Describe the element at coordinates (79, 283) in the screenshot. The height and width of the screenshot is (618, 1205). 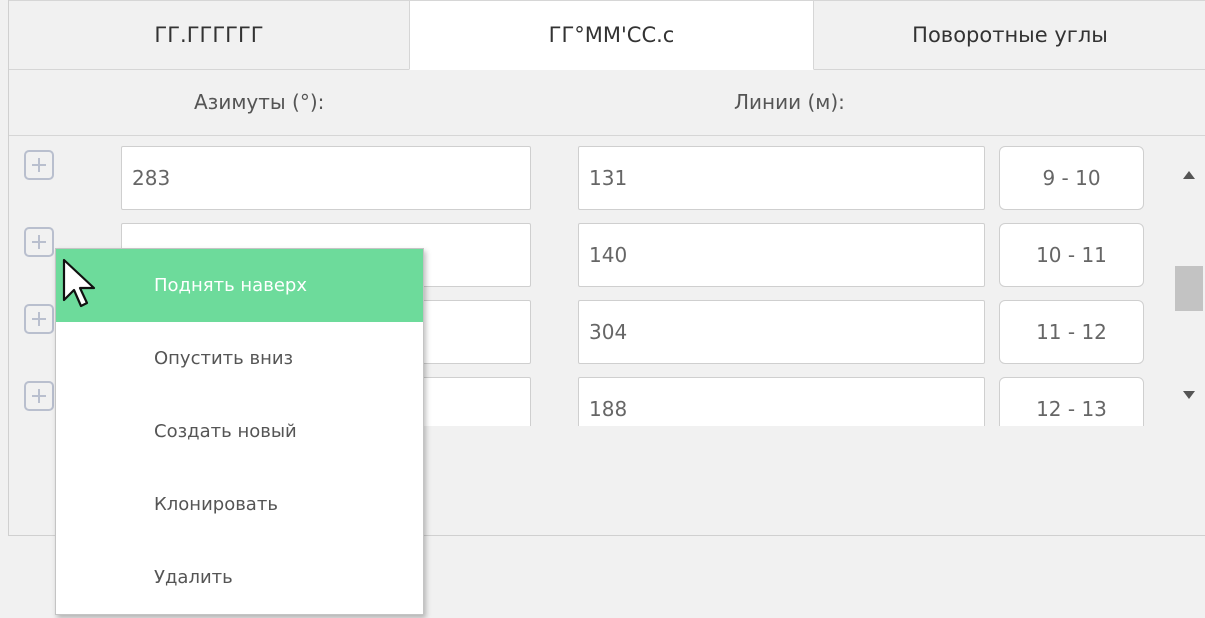
I see `mouse-pointer-icon` at that location.